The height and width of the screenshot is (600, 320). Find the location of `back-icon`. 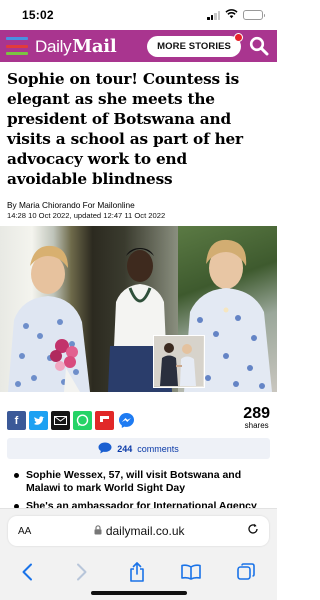

back-icon is located at coordinates (27, 572).